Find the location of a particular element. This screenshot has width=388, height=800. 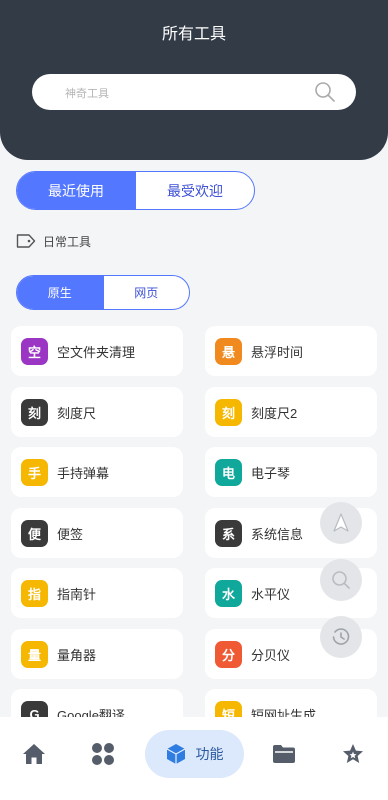

tab-native: 原生 is located at coordinates (60, 292).